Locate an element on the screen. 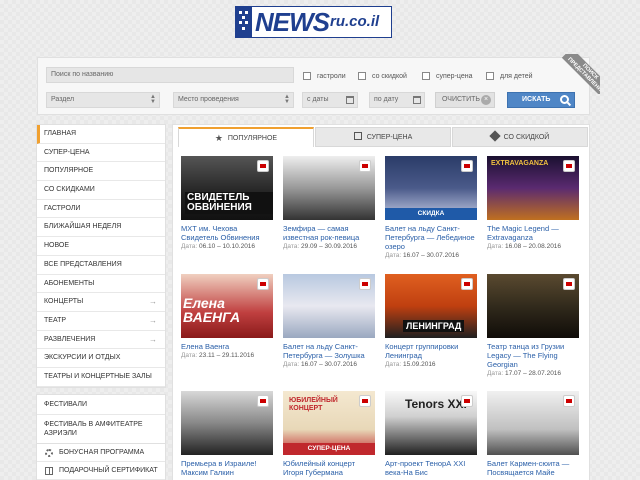  event-date: Дата: 23.11 – 29.11.2016 is located at coordinates (227, 355).